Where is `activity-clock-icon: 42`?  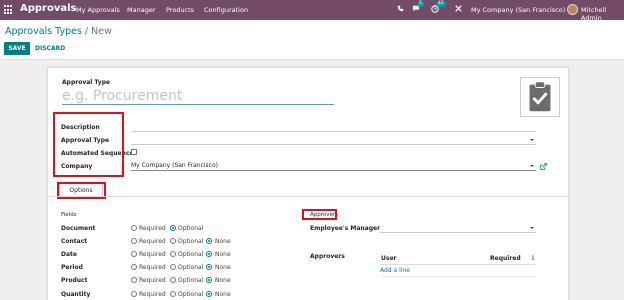
activity-clock-icon: 42 is located at coordinates (438, 8).